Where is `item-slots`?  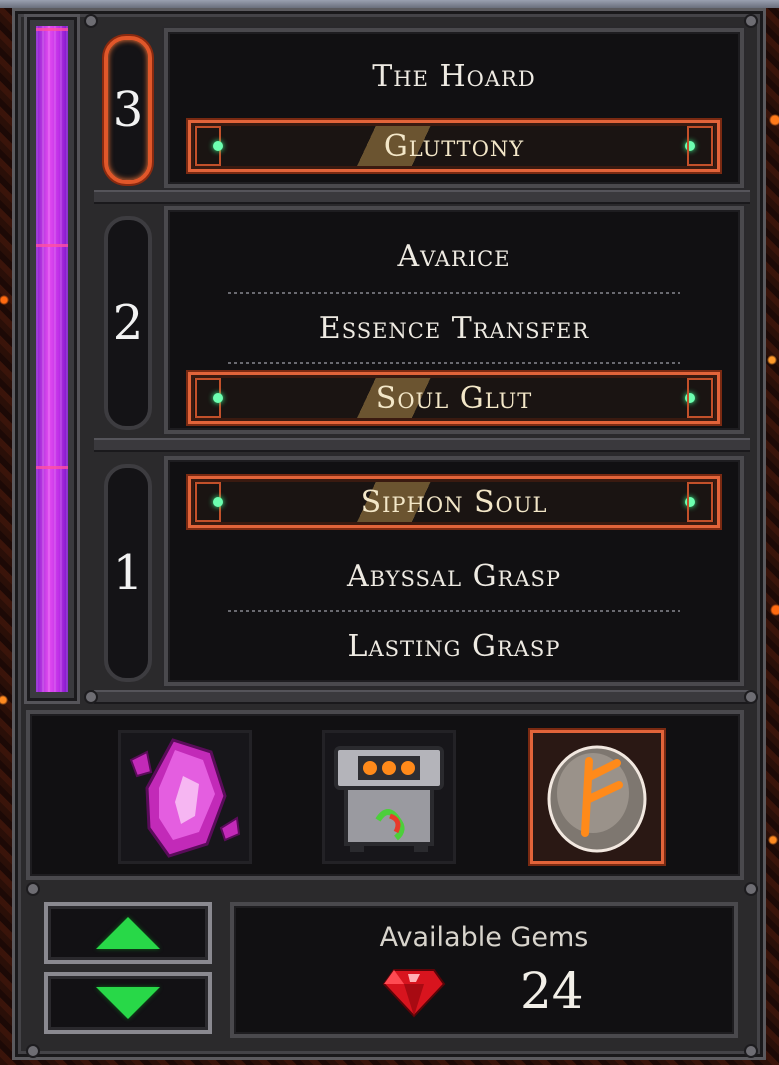 item-slots is located at coordinates (385, 795).